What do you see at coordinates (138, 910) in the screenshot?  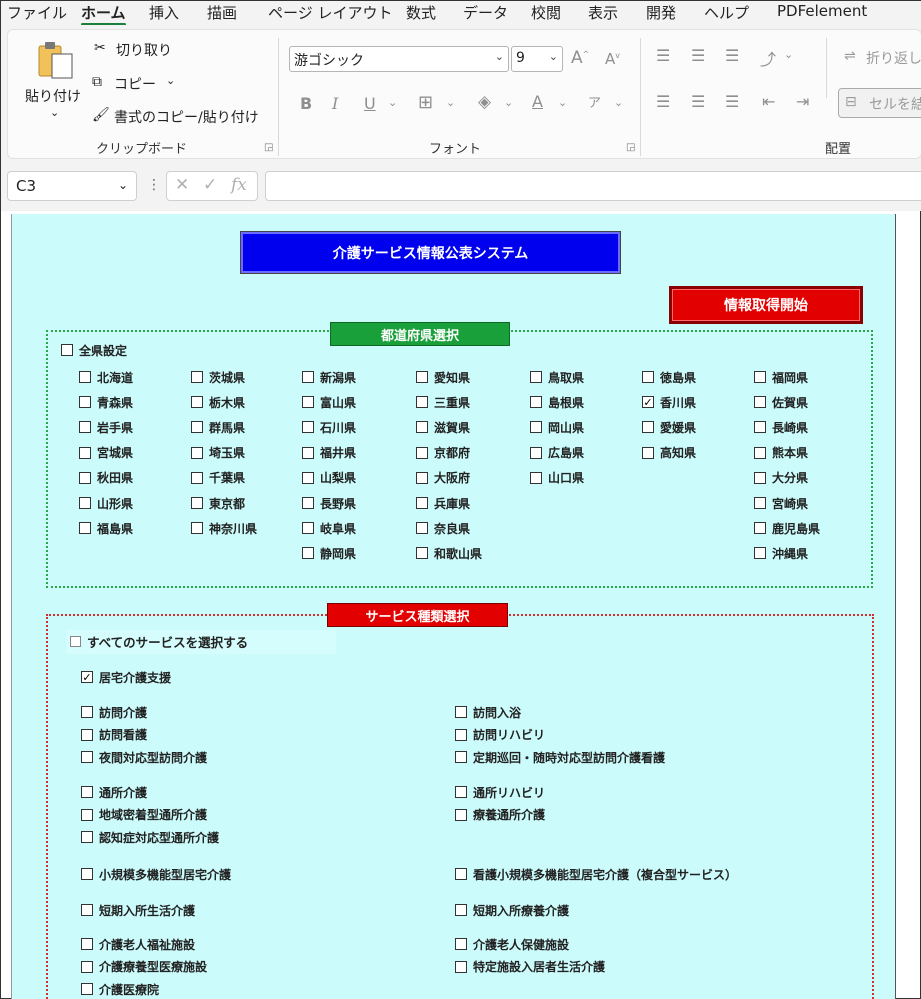 I see `service-checkbox: 短期入所生活介護` at bounding box center [138, 910].